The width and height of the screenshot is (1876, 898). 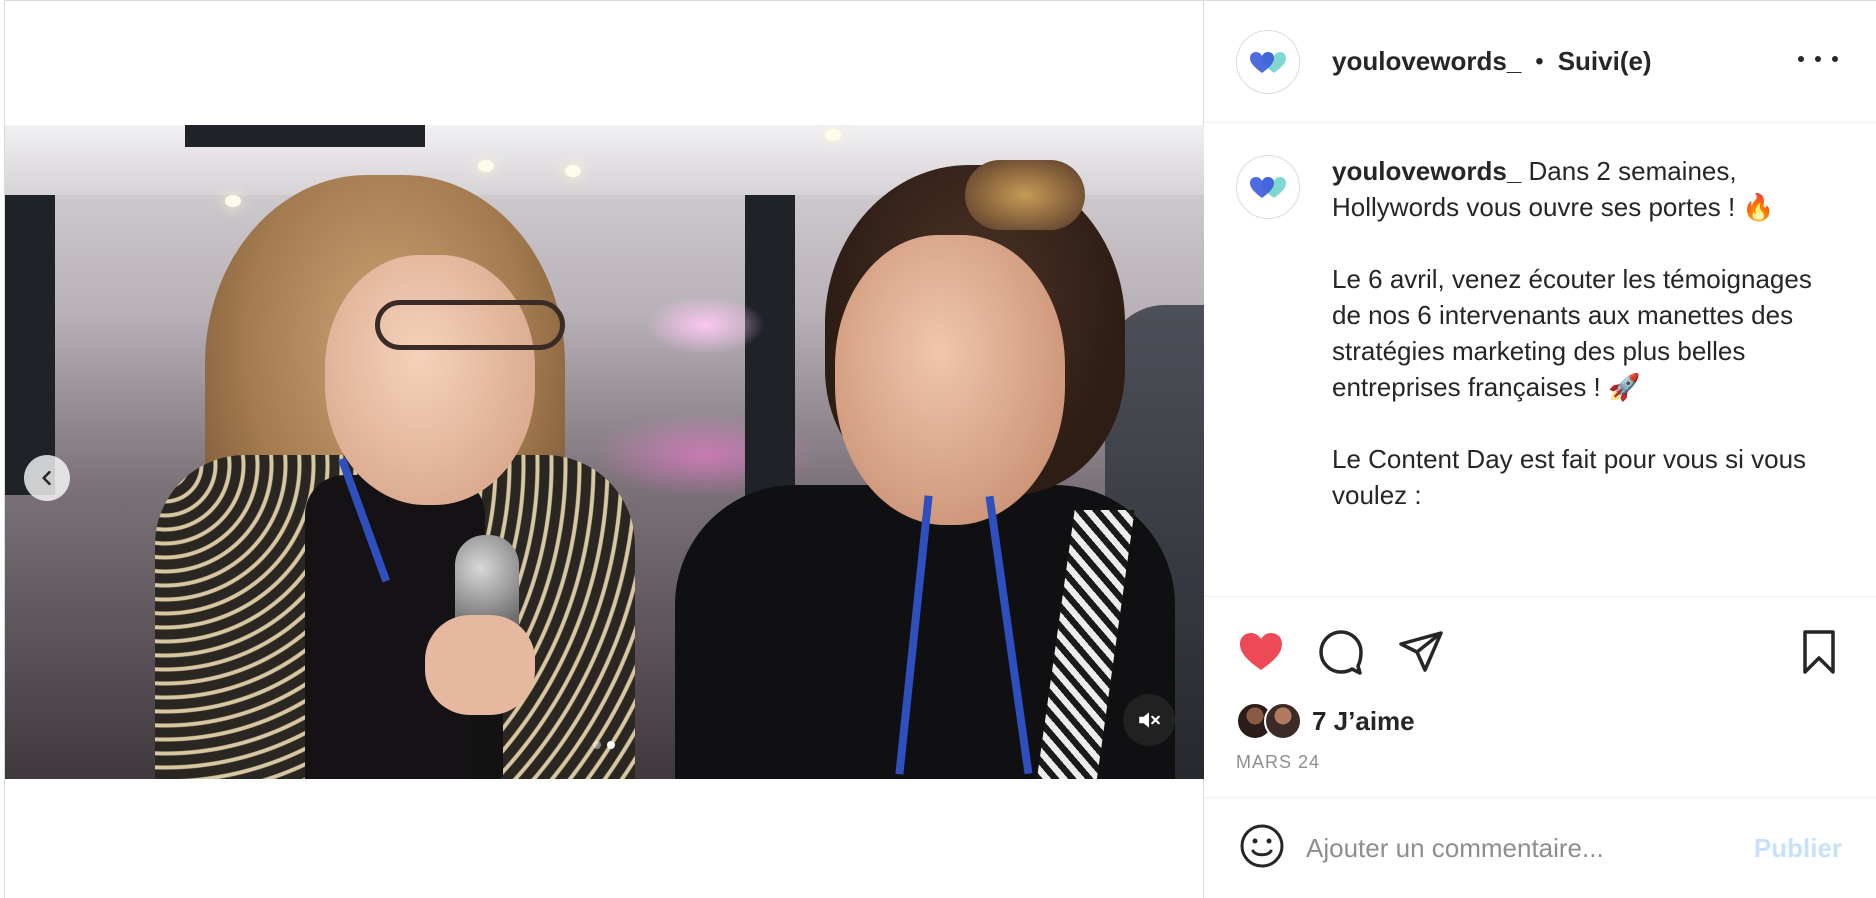 I want to click on video-scene-beam, so click(x=305, y=136).